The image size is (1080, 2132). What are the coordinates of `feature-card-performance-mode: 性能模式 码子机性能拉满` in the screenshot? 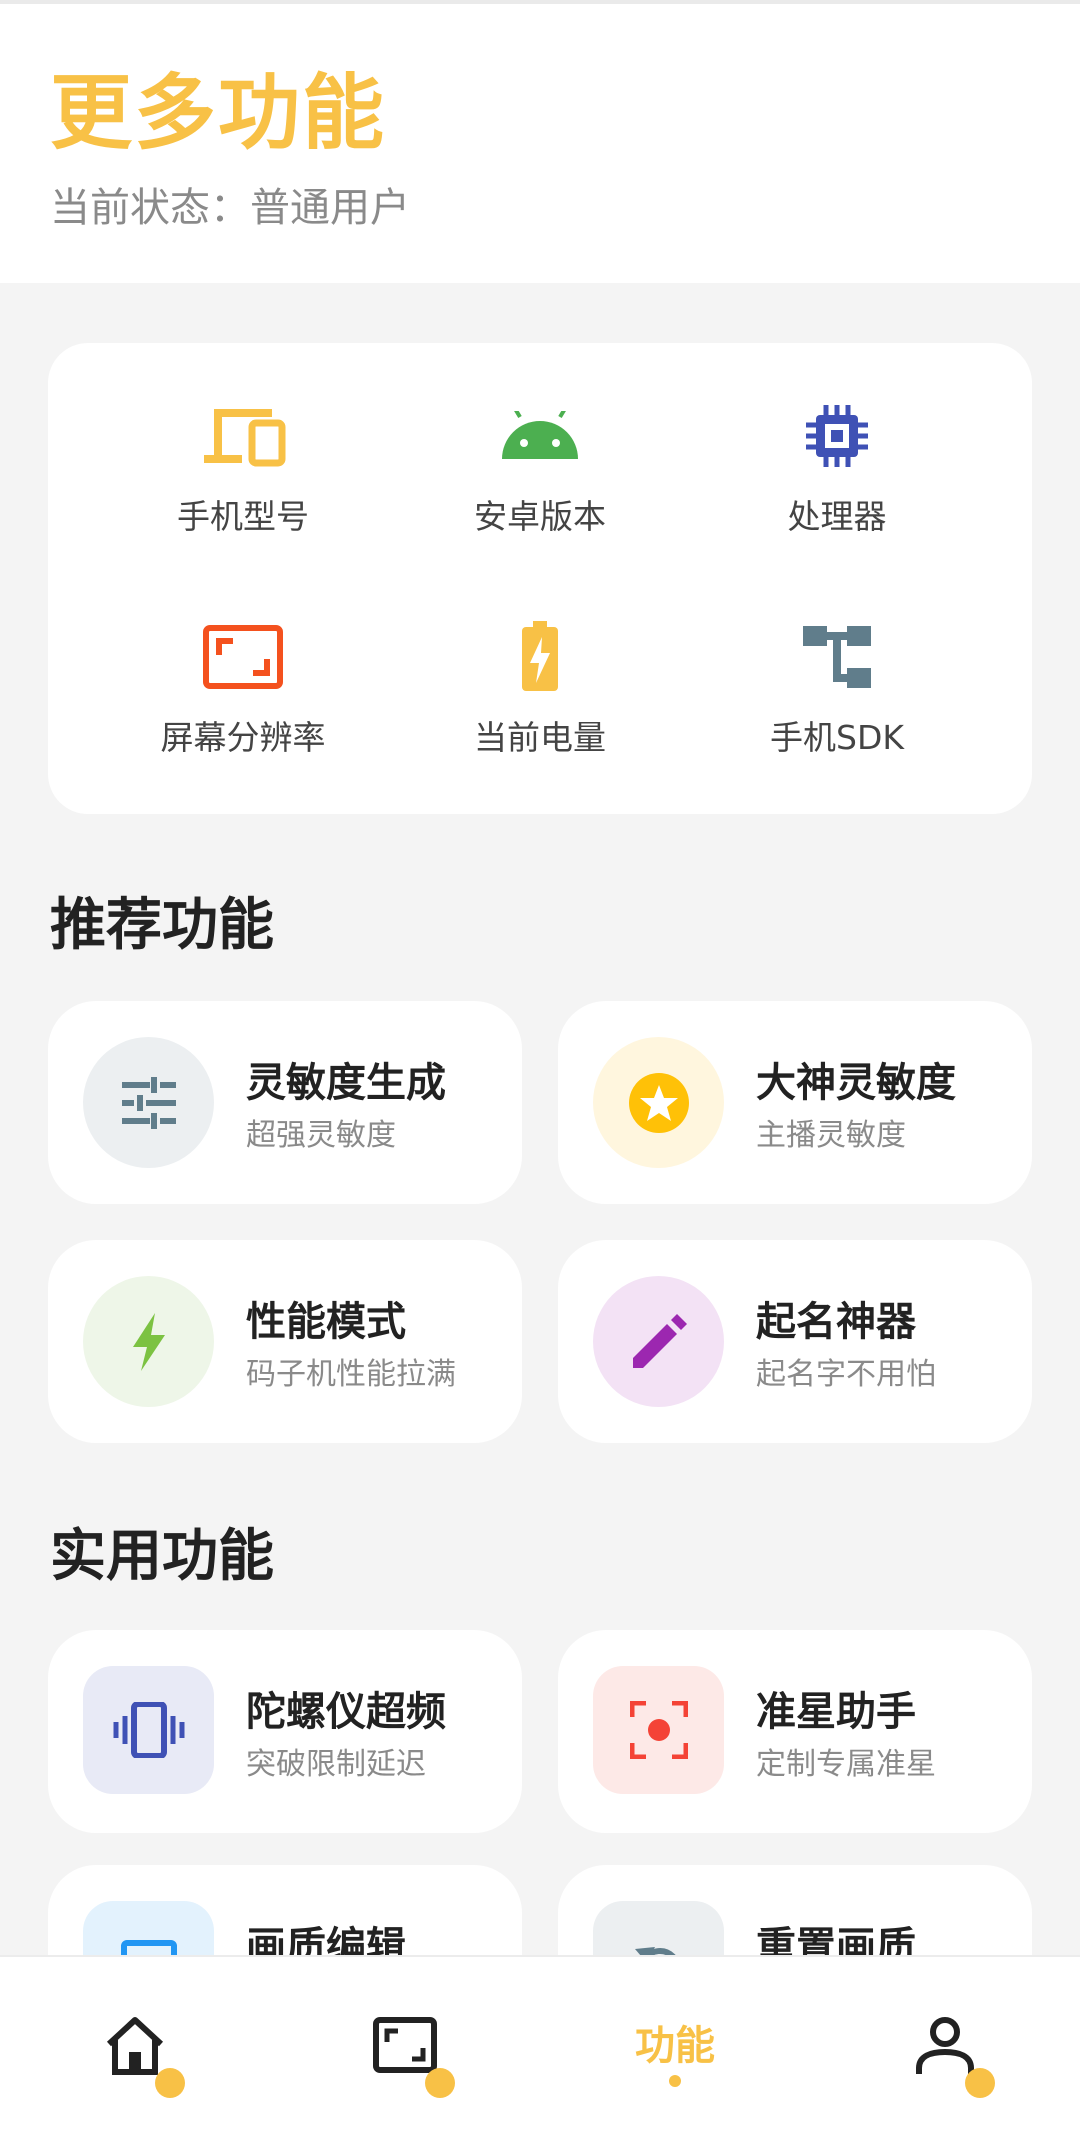 It's located at (285, 1341).